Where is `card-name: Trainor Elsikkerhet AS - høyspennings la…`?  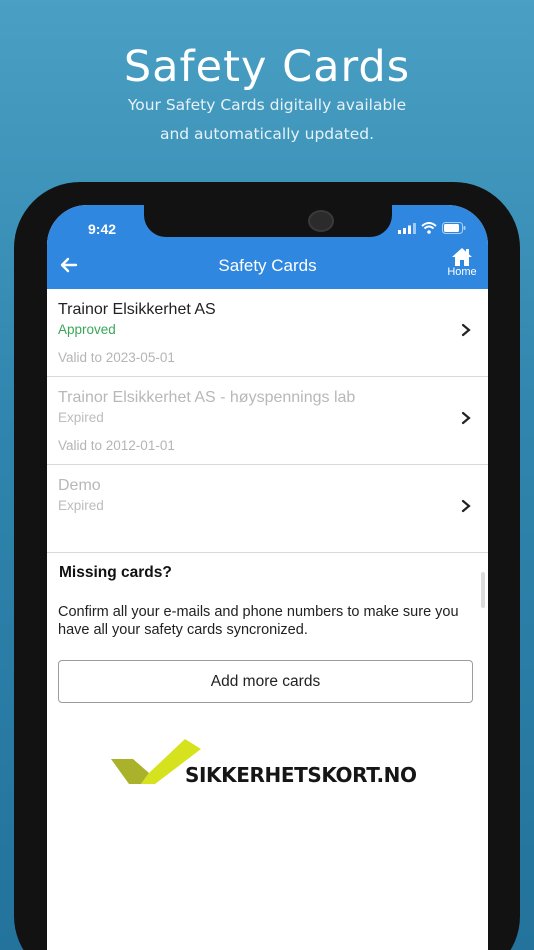 card-name: Trainor Elsikkerhet AS - høyspennings la… is located at coordinates (207, 397).